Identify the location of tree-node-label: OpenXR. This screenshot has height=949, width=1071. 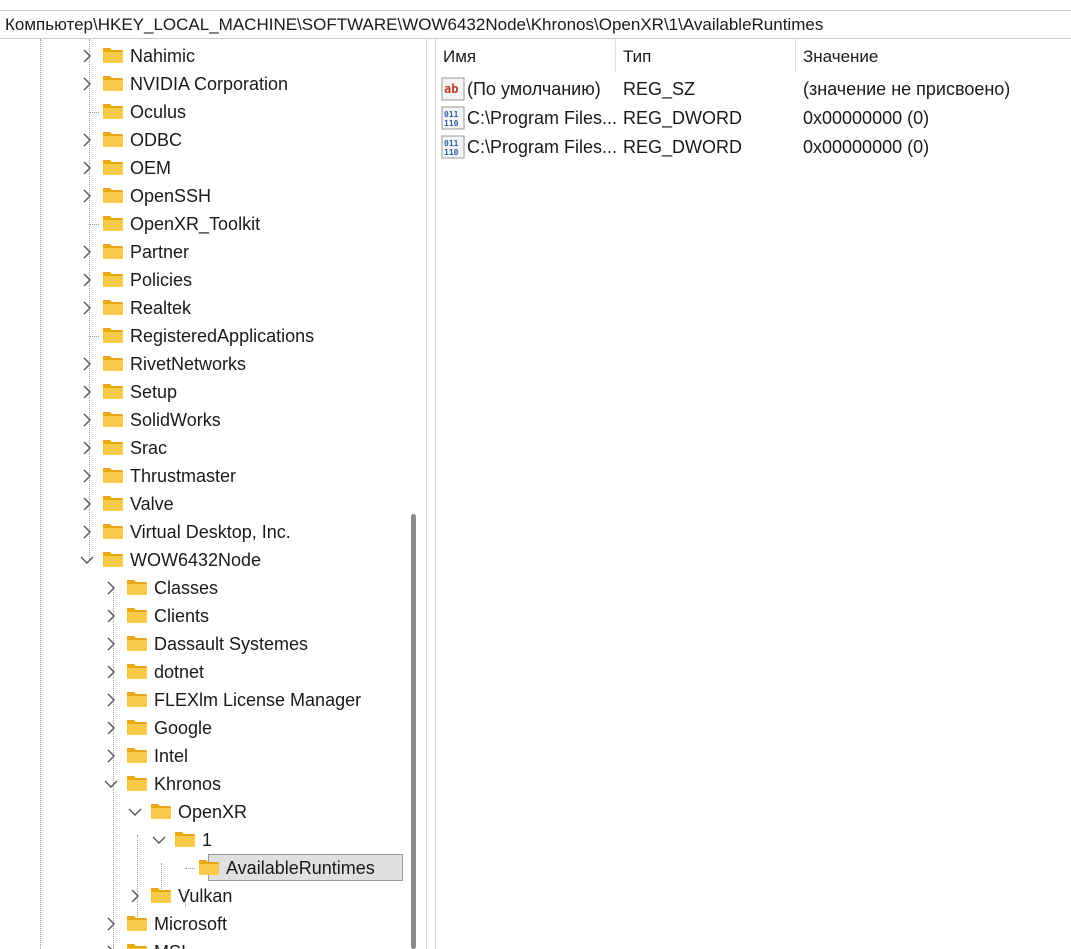
(213, 812).